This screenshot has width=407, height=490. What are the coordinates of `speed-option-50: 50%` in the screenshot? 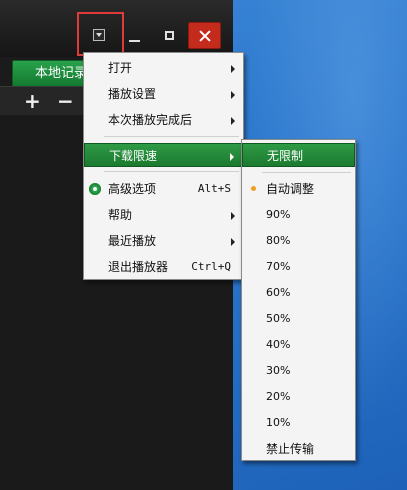 It's located at (298, 319).